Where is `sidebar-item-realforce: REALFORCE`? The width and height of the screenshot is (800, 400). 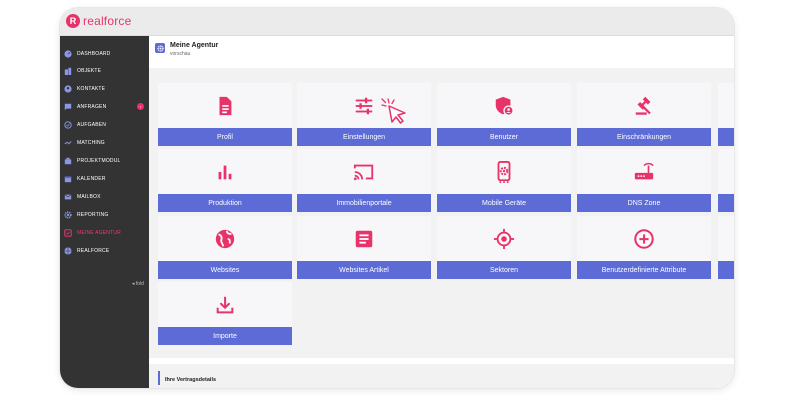 sidebar-item-realforce: REALFORCE is located at coordinates (104, 250).